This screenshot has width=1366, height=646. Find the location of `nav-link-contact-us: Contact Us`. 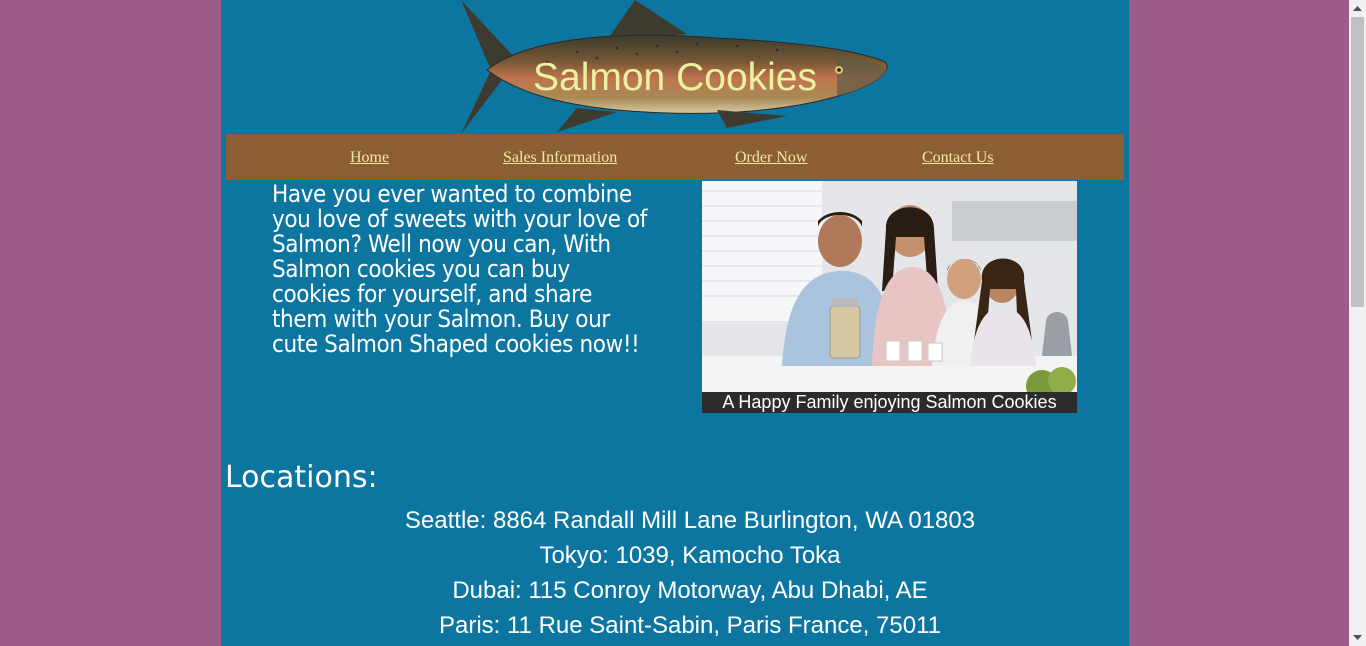

nav-link-contact-us: Contact Us is located at coordinates (958, 158).